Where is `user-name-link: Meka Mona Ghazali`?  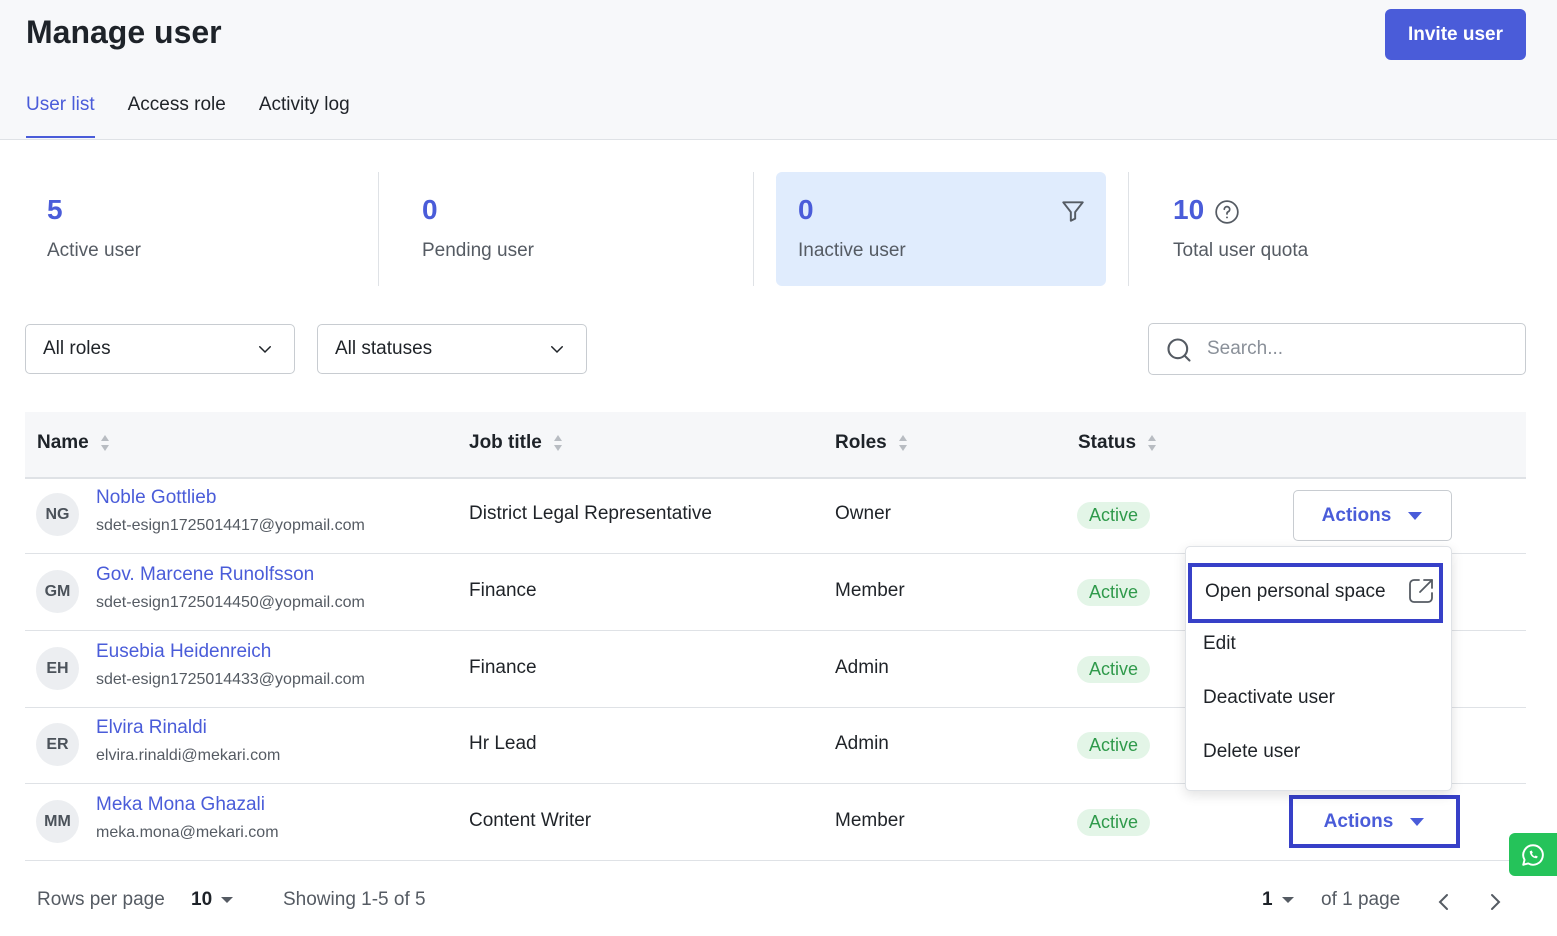 user-name-link: Meka Mona Ghazali is located at coordinates (180, 805).